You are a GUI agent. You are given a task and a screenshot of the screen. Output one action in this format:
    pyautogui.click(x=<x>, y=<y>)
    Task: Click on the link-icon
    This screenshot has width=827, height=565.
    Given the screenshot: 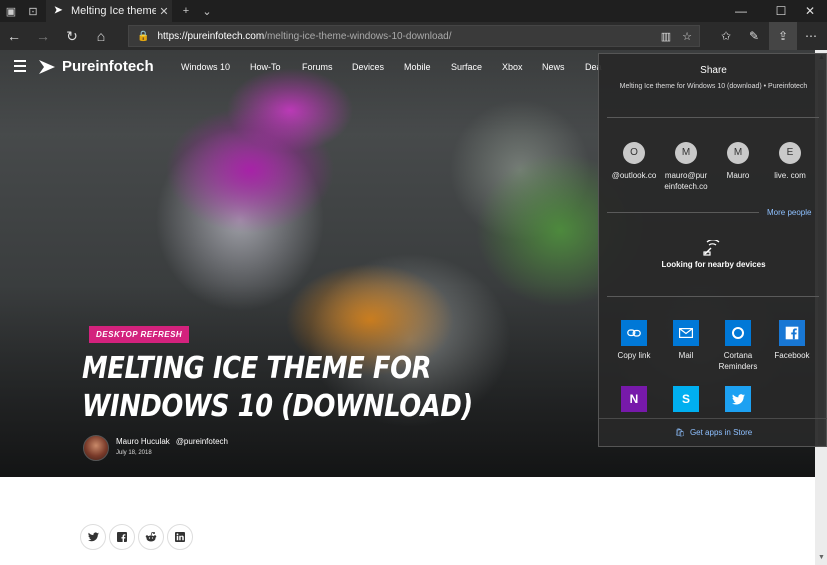 What is the action you would take?
    pyautogui.click(x=634, y=333)
    